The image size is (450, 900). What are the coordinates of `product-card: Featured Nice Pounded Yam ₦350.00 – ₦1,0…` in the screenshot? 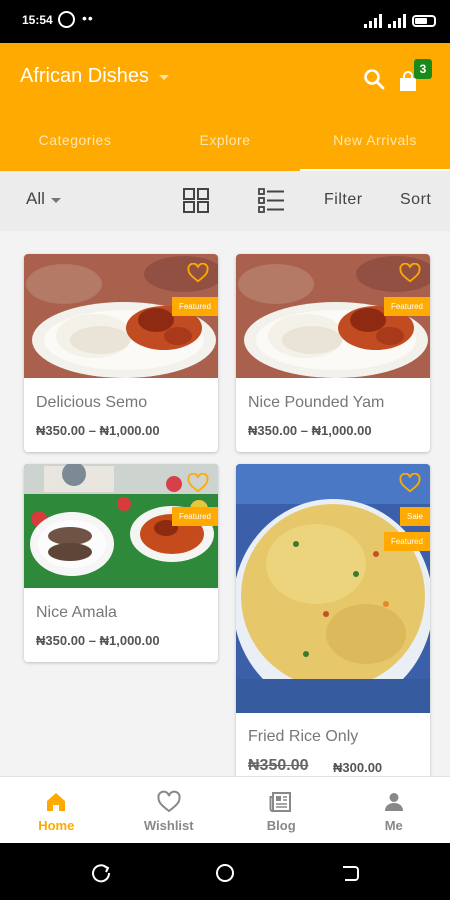 It's located at (333, 353).